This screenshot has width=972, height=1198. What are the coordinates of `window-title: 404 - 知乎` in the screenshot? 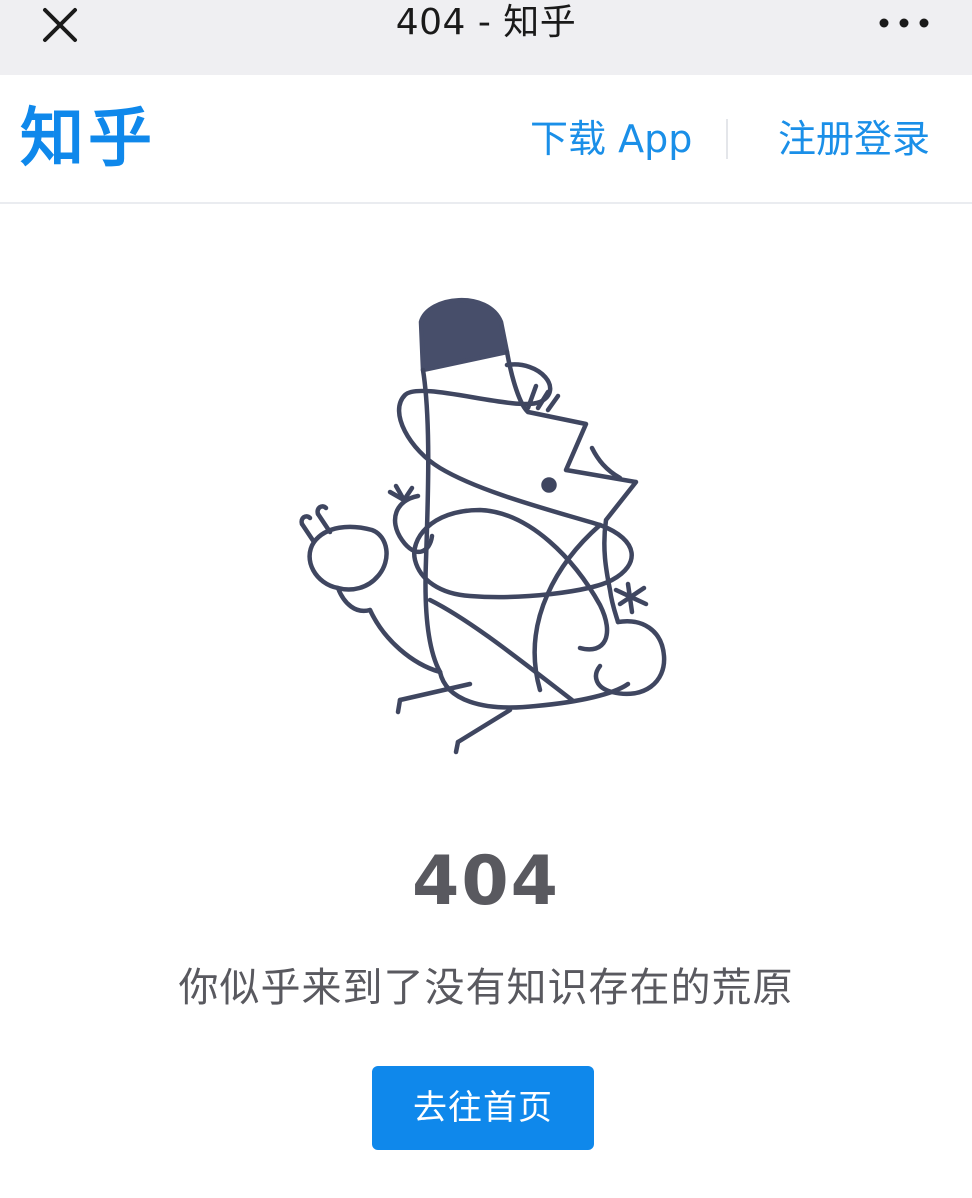 It's located at (486, 22).